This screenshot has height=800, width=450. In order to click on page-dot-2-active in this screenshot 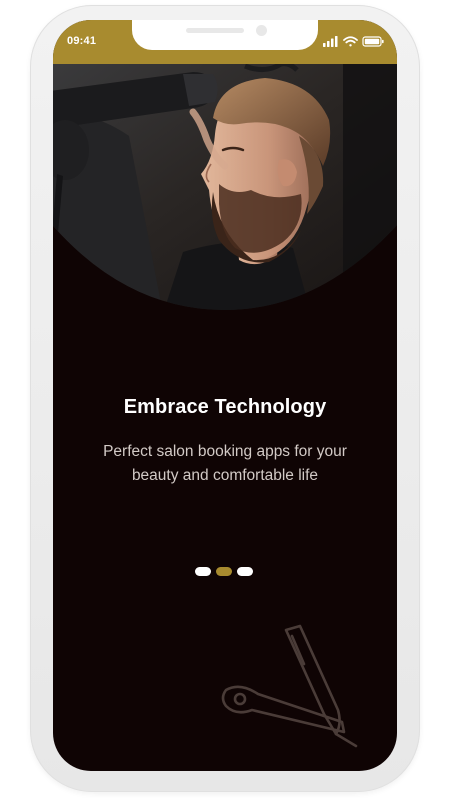, I will do `click(224, 571)`.